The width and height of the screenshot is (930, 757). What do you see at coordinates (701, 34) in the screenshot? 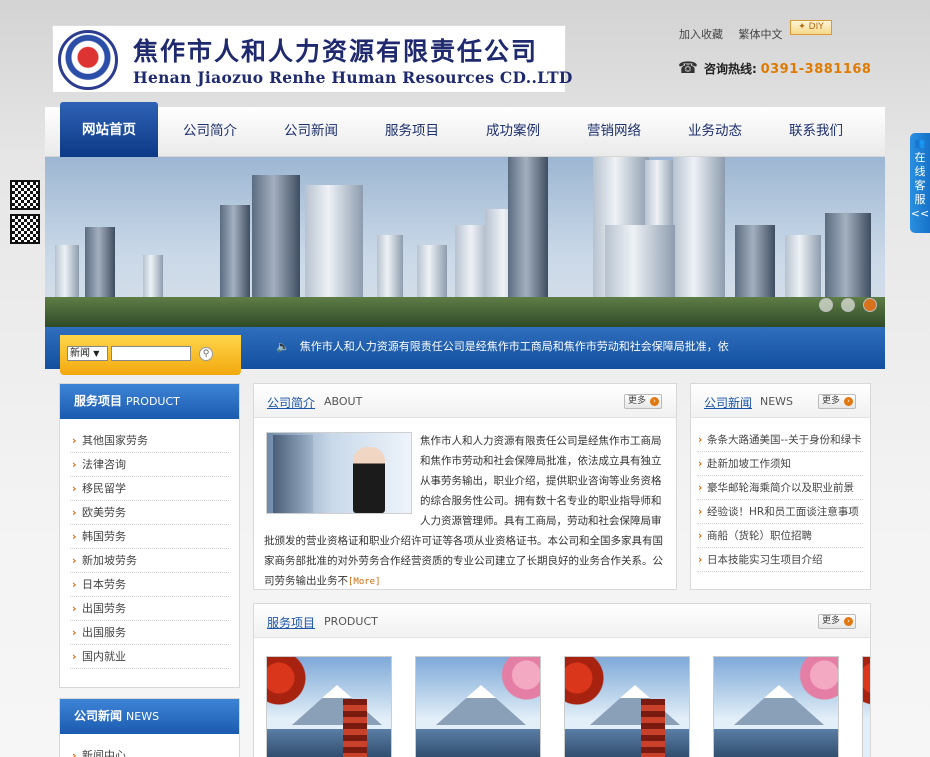
I see `add-favorite-link: 加入收藏` at bounding box center [701, 34].